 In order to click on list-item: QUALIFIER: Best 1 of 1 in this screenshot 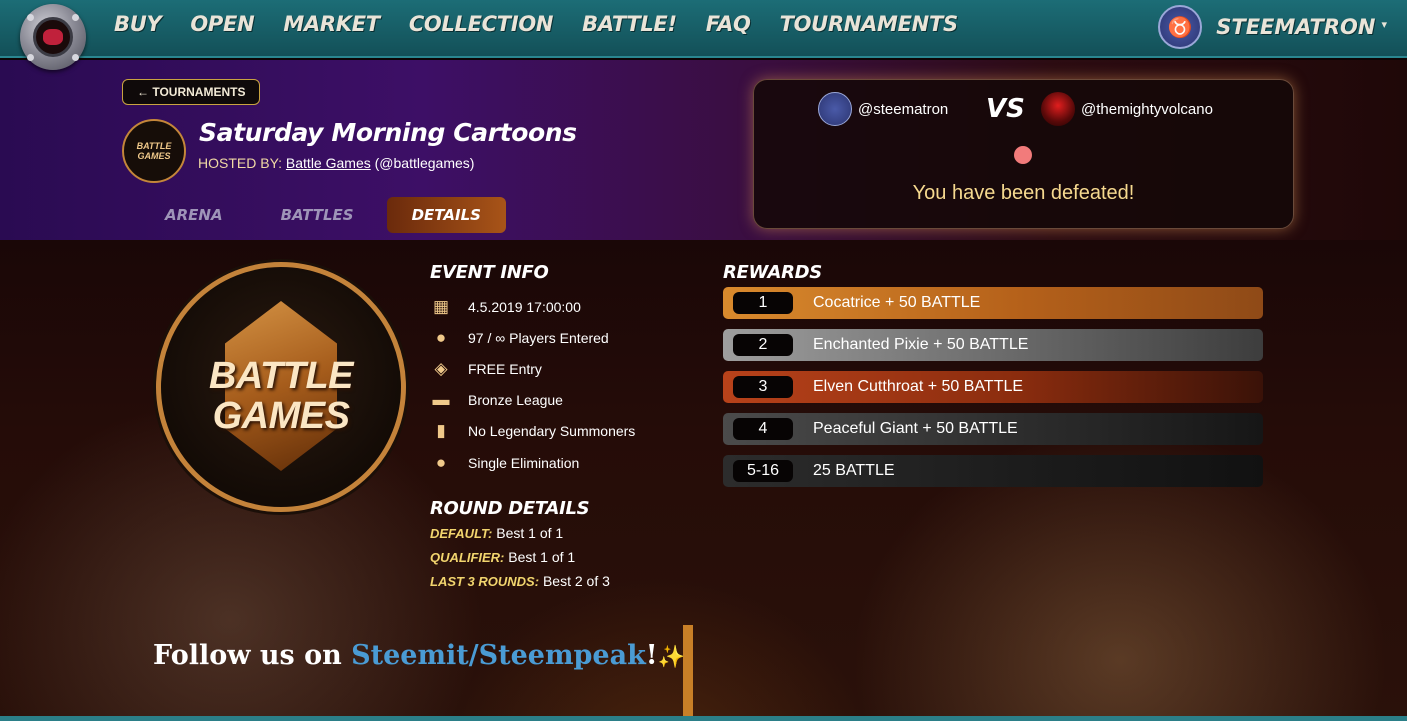, I will do `click(520, 561)`.